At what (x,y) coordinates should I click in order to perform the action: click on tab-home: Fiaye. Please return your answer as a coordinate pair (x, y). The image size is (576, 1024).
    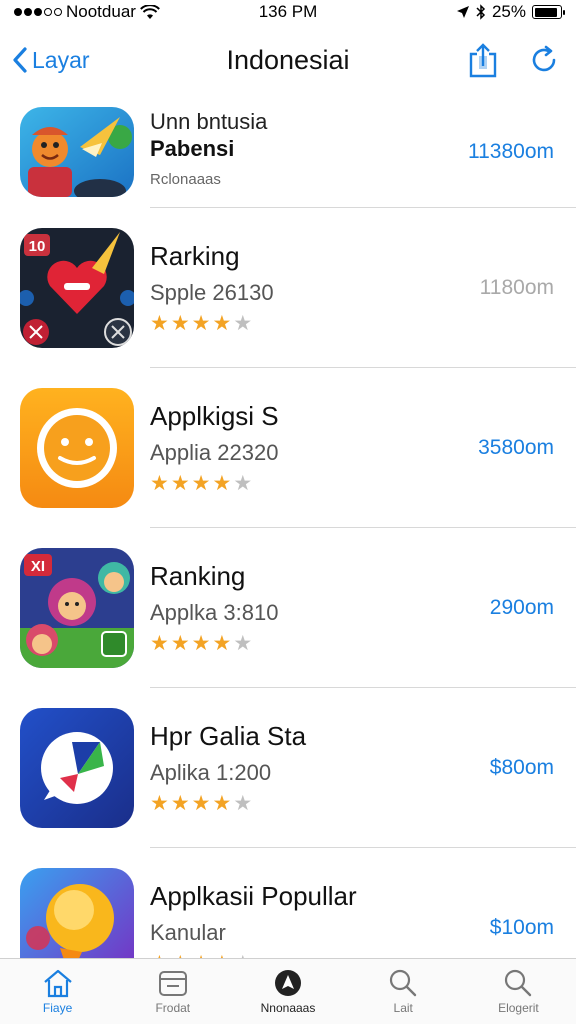
    Looking at the image, I should click on (57, 991).